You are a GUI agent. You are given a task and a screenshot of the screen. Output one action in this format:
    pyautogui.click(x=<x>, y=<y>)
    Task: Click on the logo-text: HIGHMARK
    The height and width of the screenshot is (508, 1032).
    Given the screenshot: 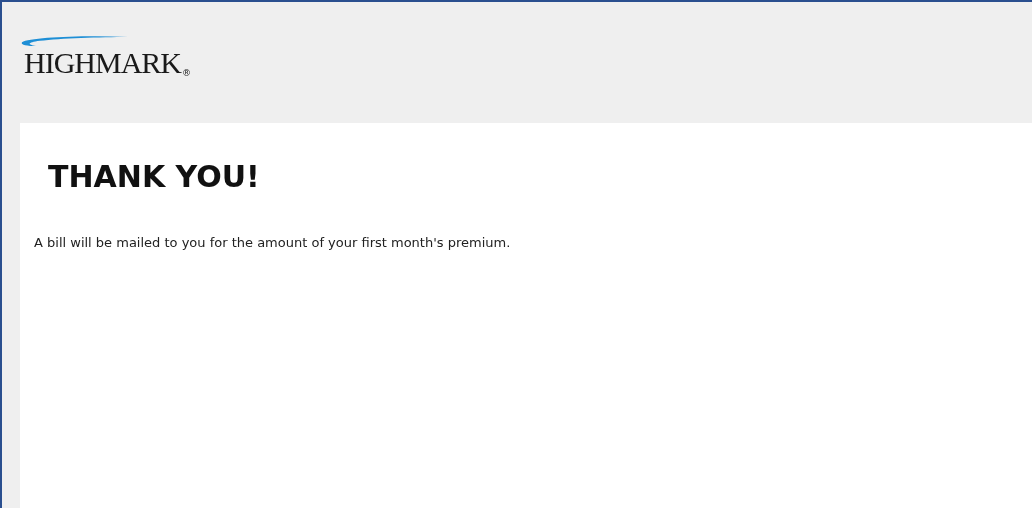 What is the action you would take?
    pyautogui.click(x=102, y=63)
    